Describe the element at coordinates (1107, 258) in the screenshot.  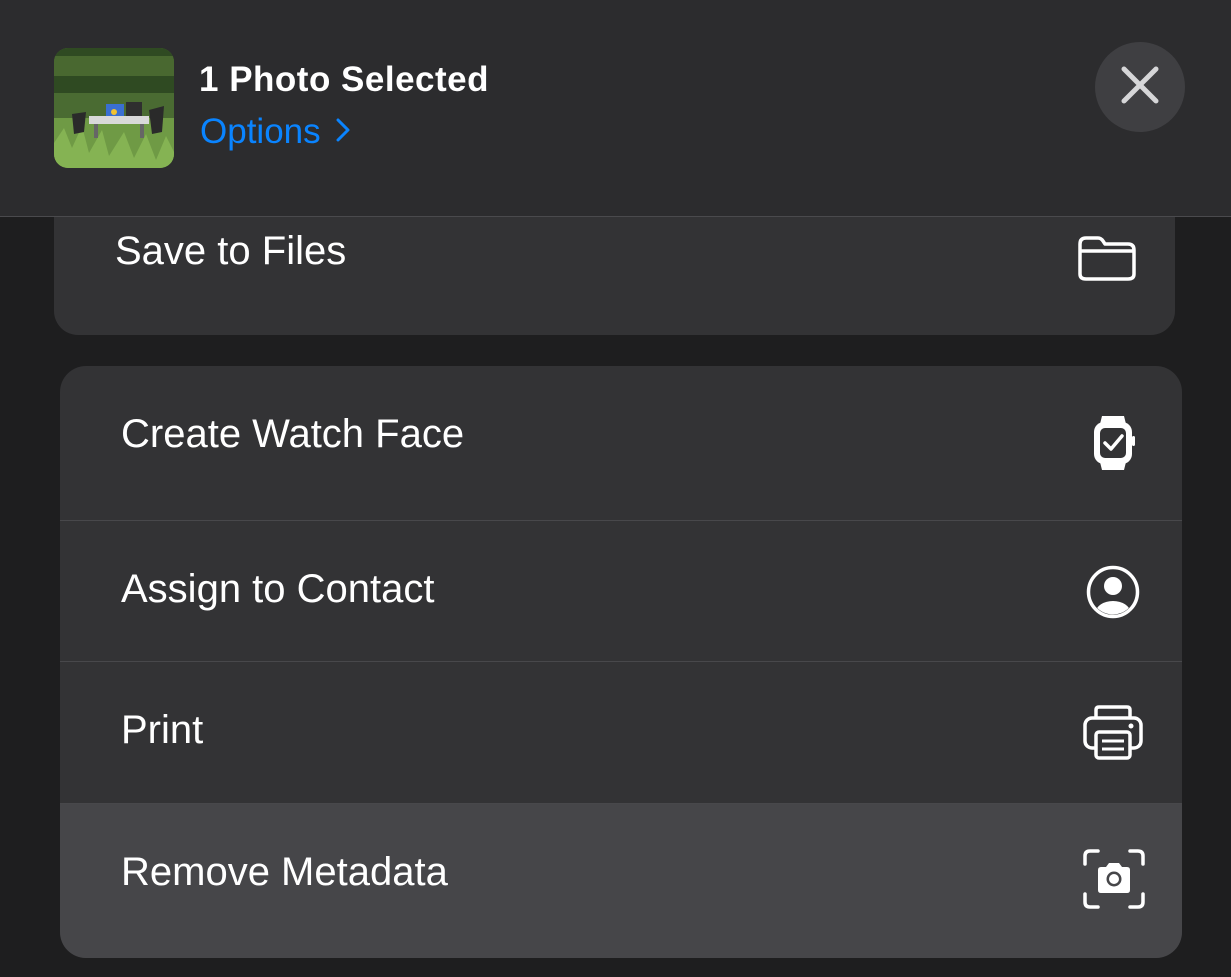
I see `folder-icon` at that location.